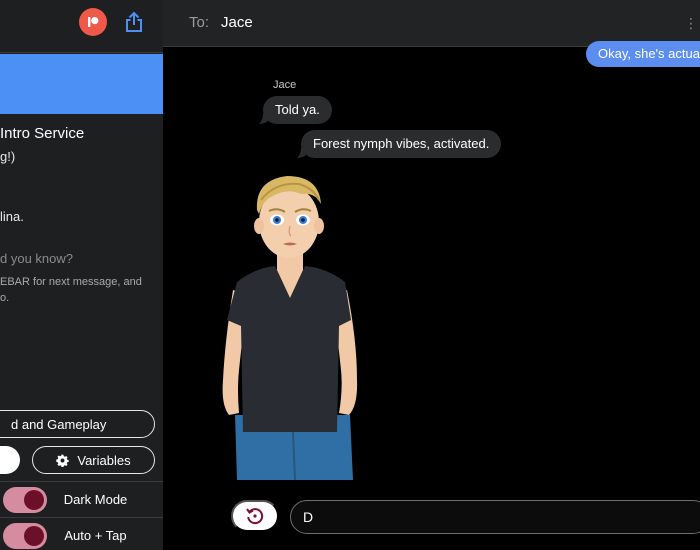  I want to click on background-and-gameplay-button: d and Gameplay, so click(77, 424).